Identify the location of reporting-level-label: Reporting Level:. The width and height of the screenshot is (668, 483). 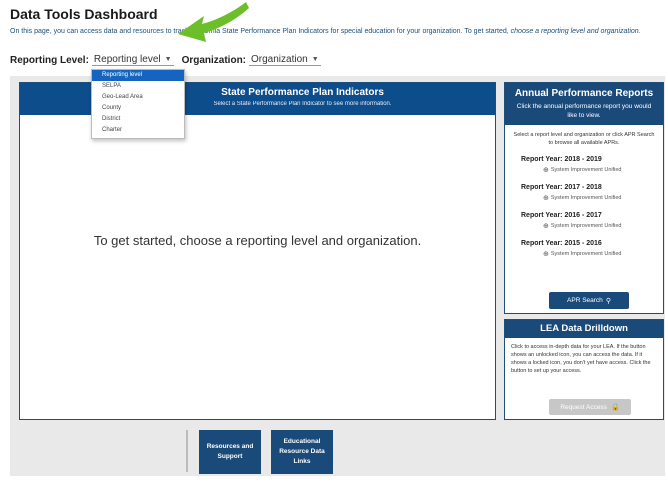
(49, 60).